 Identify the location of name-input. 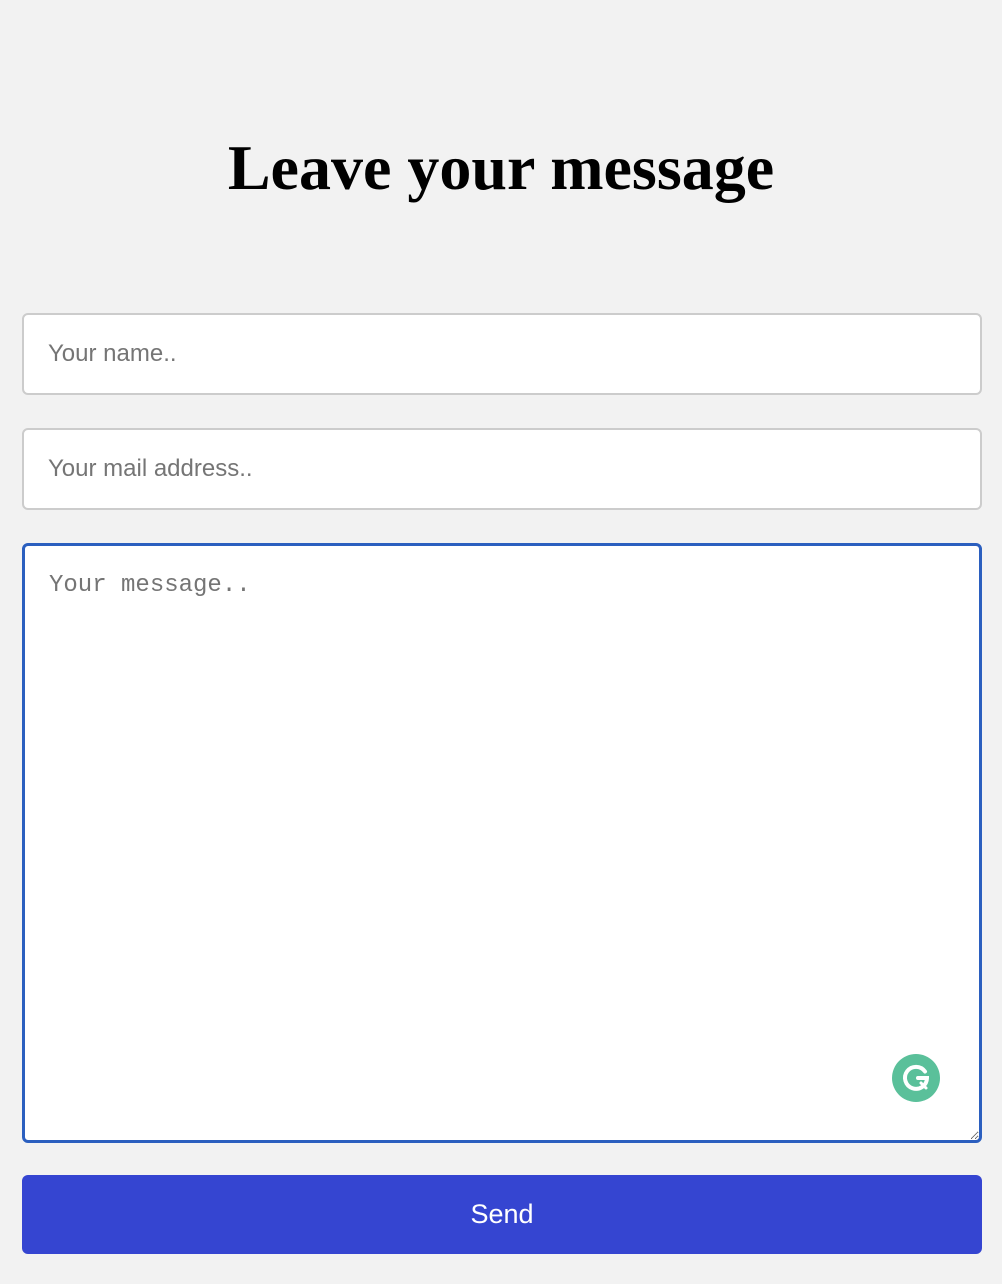
(502, 354).